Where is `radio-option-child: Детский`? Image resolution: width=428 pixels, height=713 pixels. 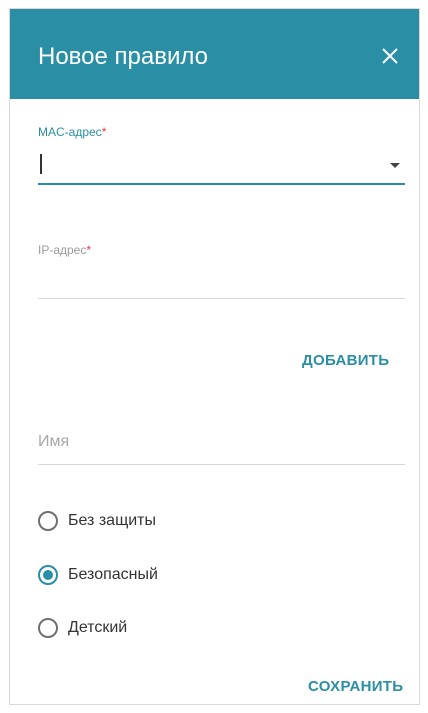
radio-option-child: Детский is located at coordinates (82, 628).